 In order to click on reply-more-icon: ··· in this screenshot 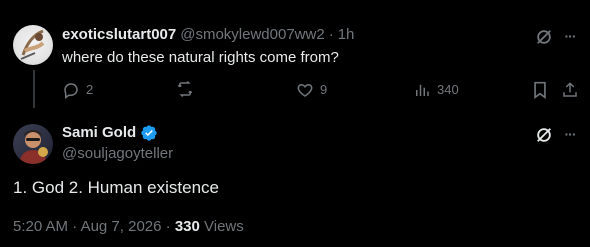, I will do `click(570, 36)`.